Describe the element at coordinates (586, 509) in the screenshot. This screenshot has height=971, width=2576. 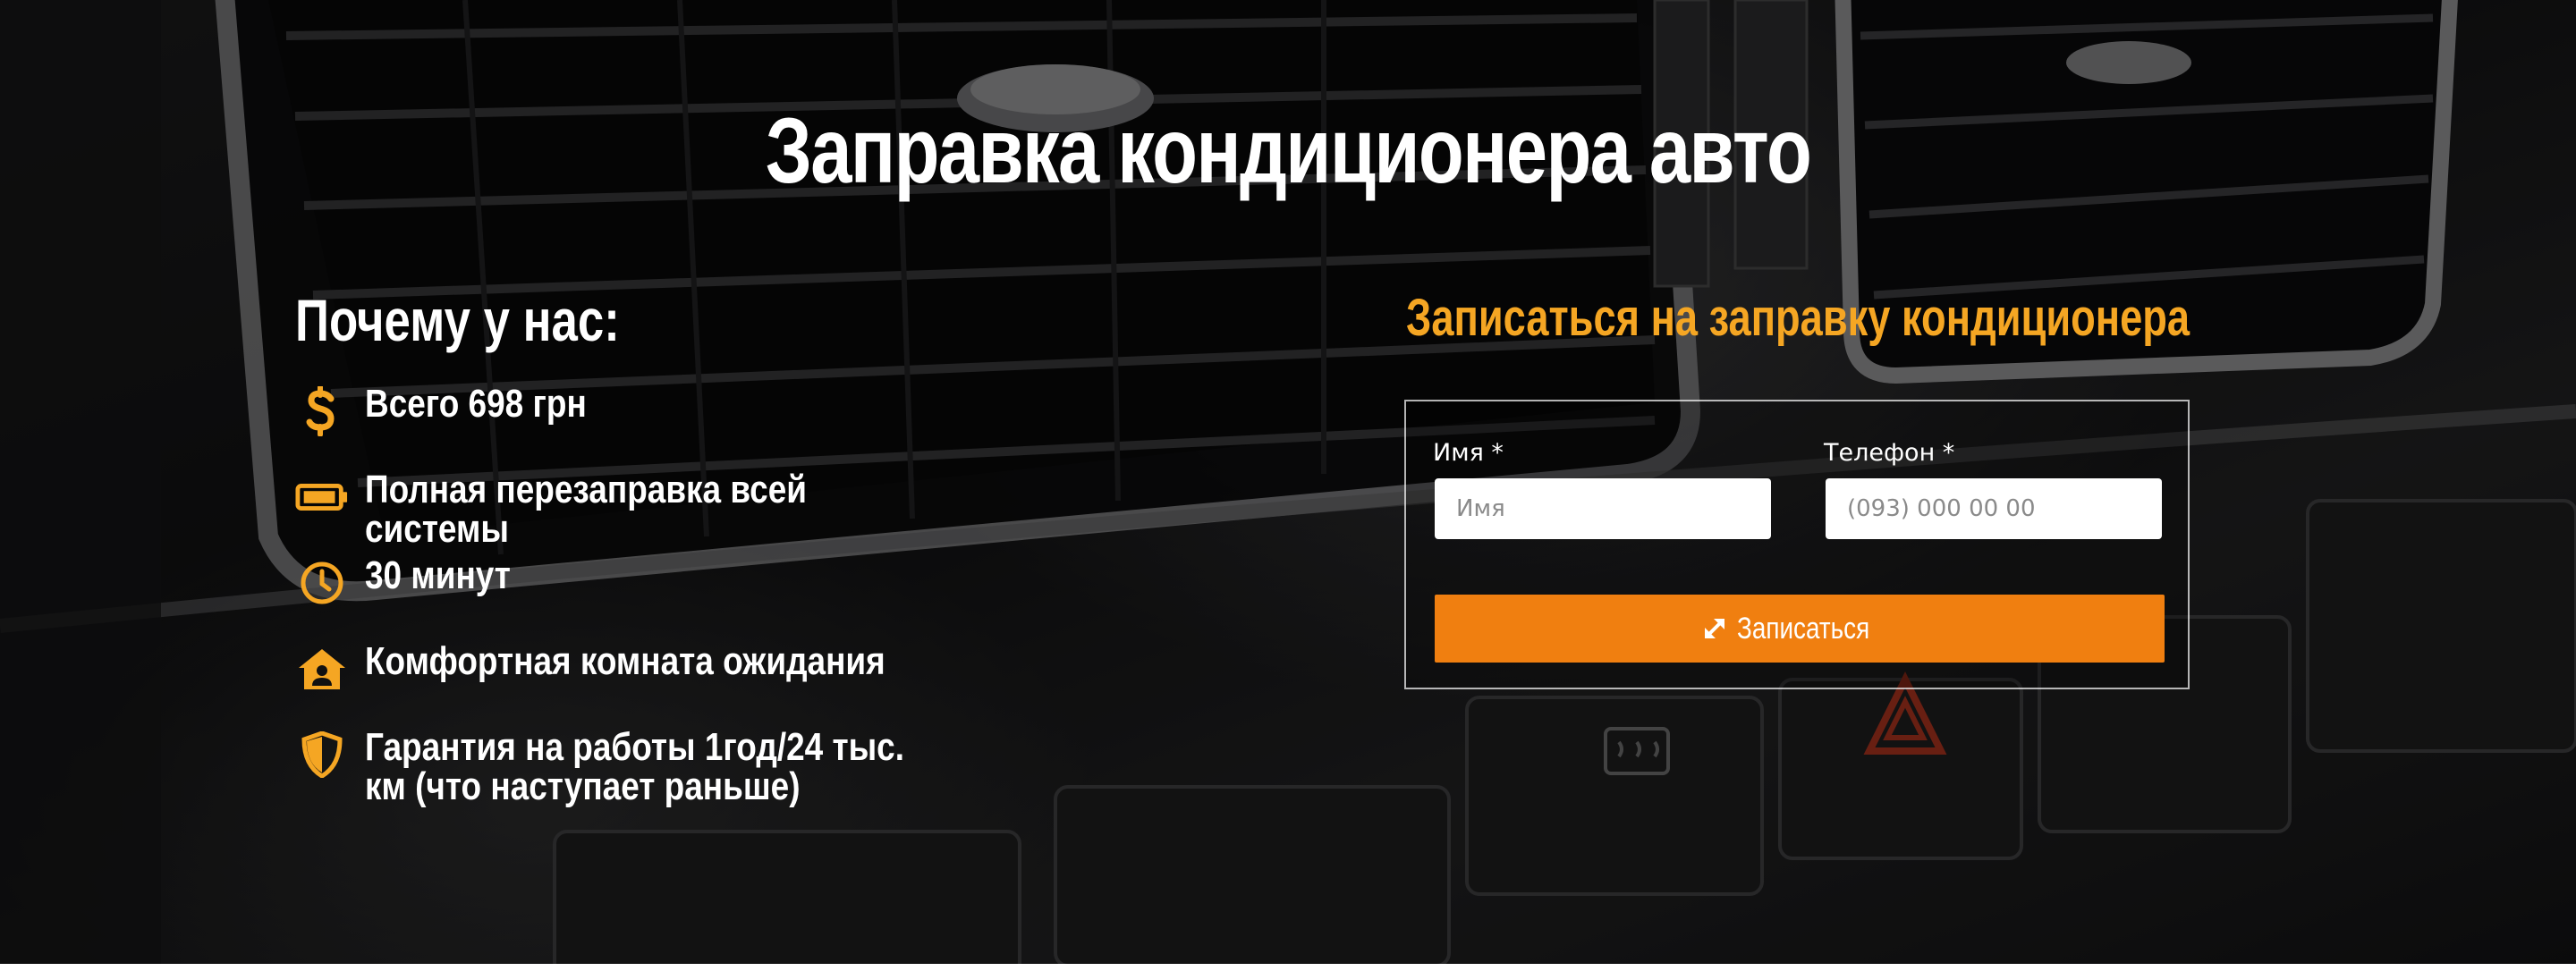
I see `feature-text: Полная перезаправка всей системы` at that location.